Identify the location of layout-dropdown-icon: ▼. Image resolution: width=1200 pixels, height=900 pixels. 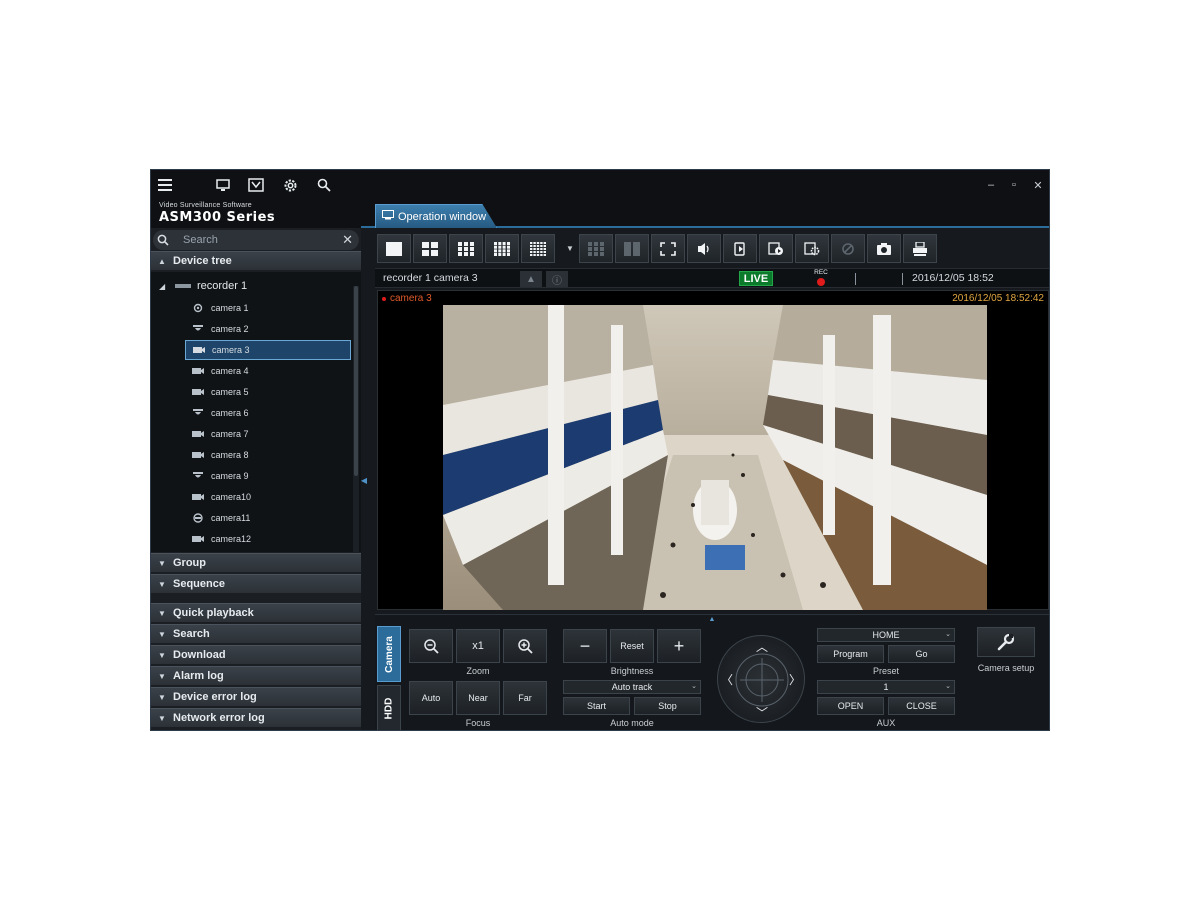
(570, 248).